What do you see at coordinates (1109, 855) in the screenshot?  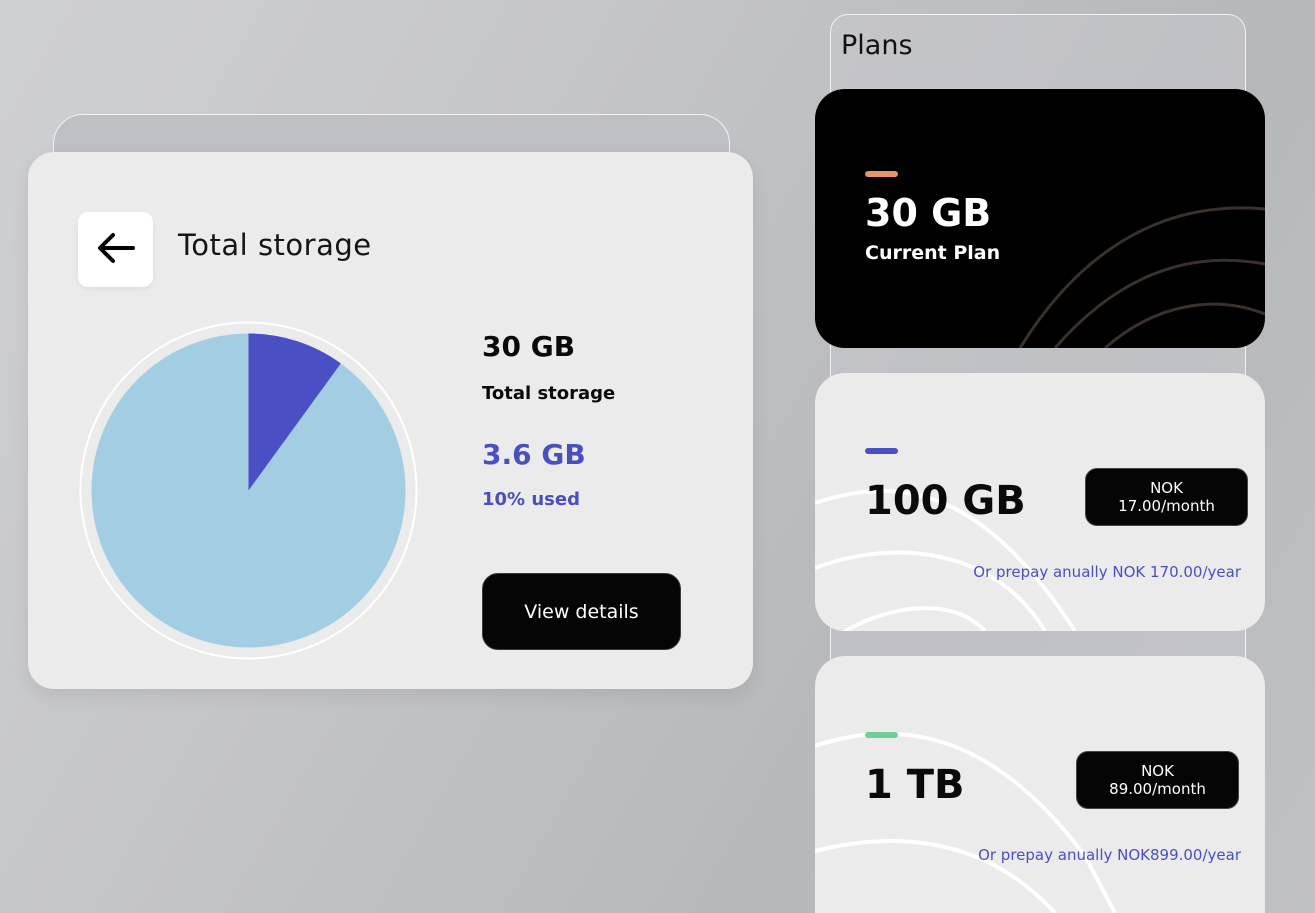 I see `plan-1tb-prepay-link: Or prepay anually NOK899.00/year` at bounding box center [1109, 855].